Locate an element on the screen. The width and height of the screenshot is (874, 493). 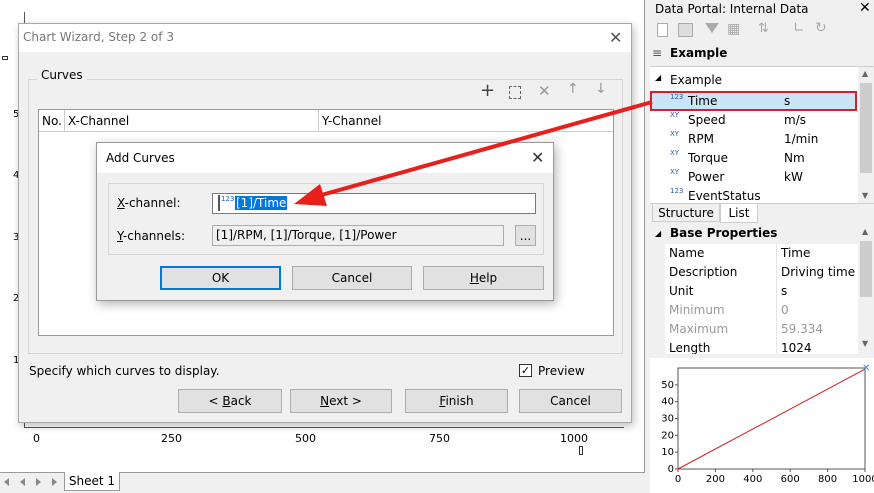
next-button: Next > is located at coordinates (341, 401).